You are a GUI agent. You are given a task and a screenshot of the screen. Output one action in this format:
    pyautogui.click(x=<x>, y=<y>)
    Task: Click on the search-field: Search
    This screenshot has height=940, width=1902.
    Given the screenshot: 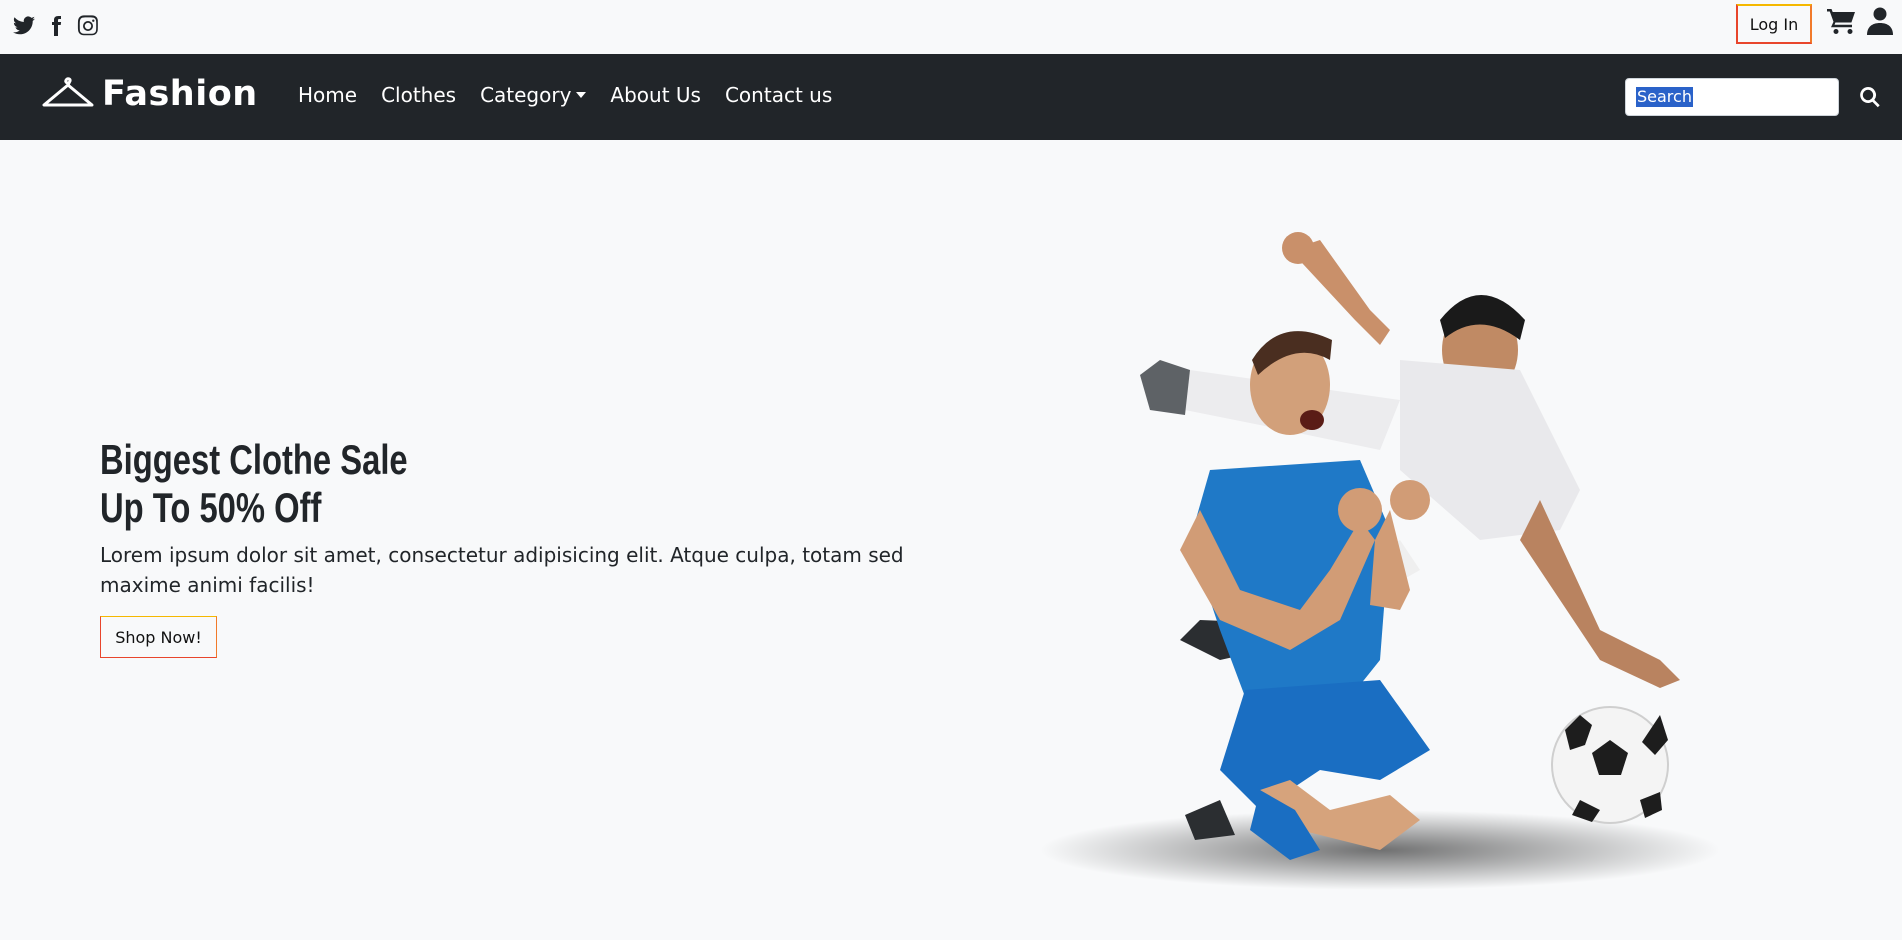 What is the action you would take?
    pyautogui.click(x=1732, y=97)
    